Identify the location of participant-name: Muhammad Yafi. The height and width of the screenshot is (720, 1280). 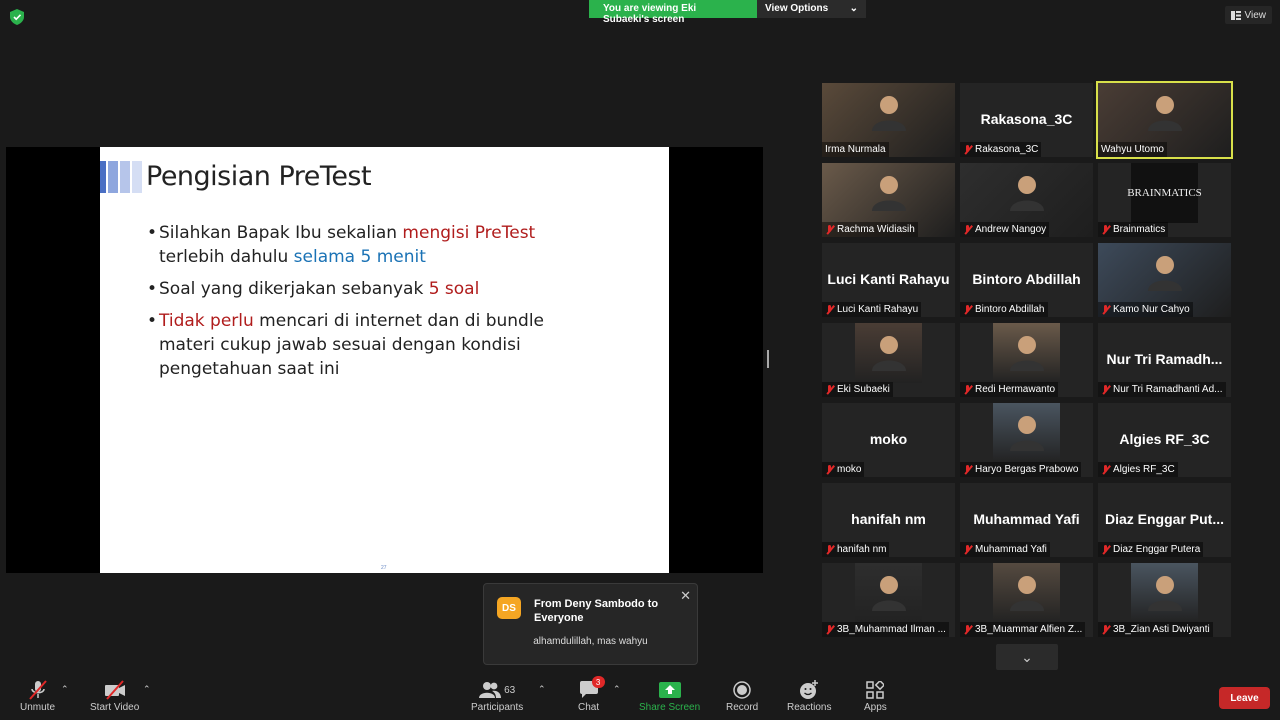
(1011, 549).